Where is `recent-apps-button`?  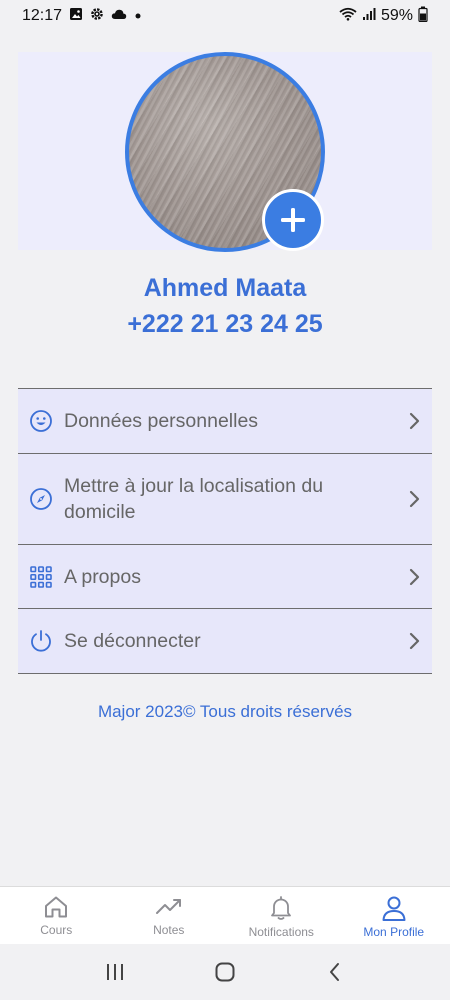 recent-apps-button is located at coordinates (115, 972).